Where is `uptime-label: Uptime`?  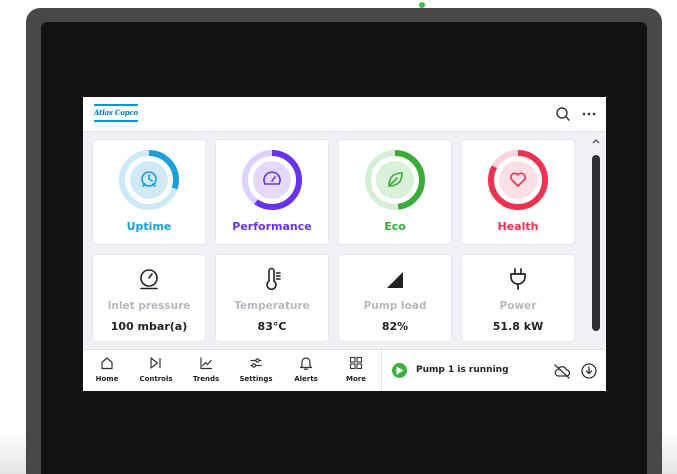 uptime-label: Uptime is located at coordinates (149, 226).